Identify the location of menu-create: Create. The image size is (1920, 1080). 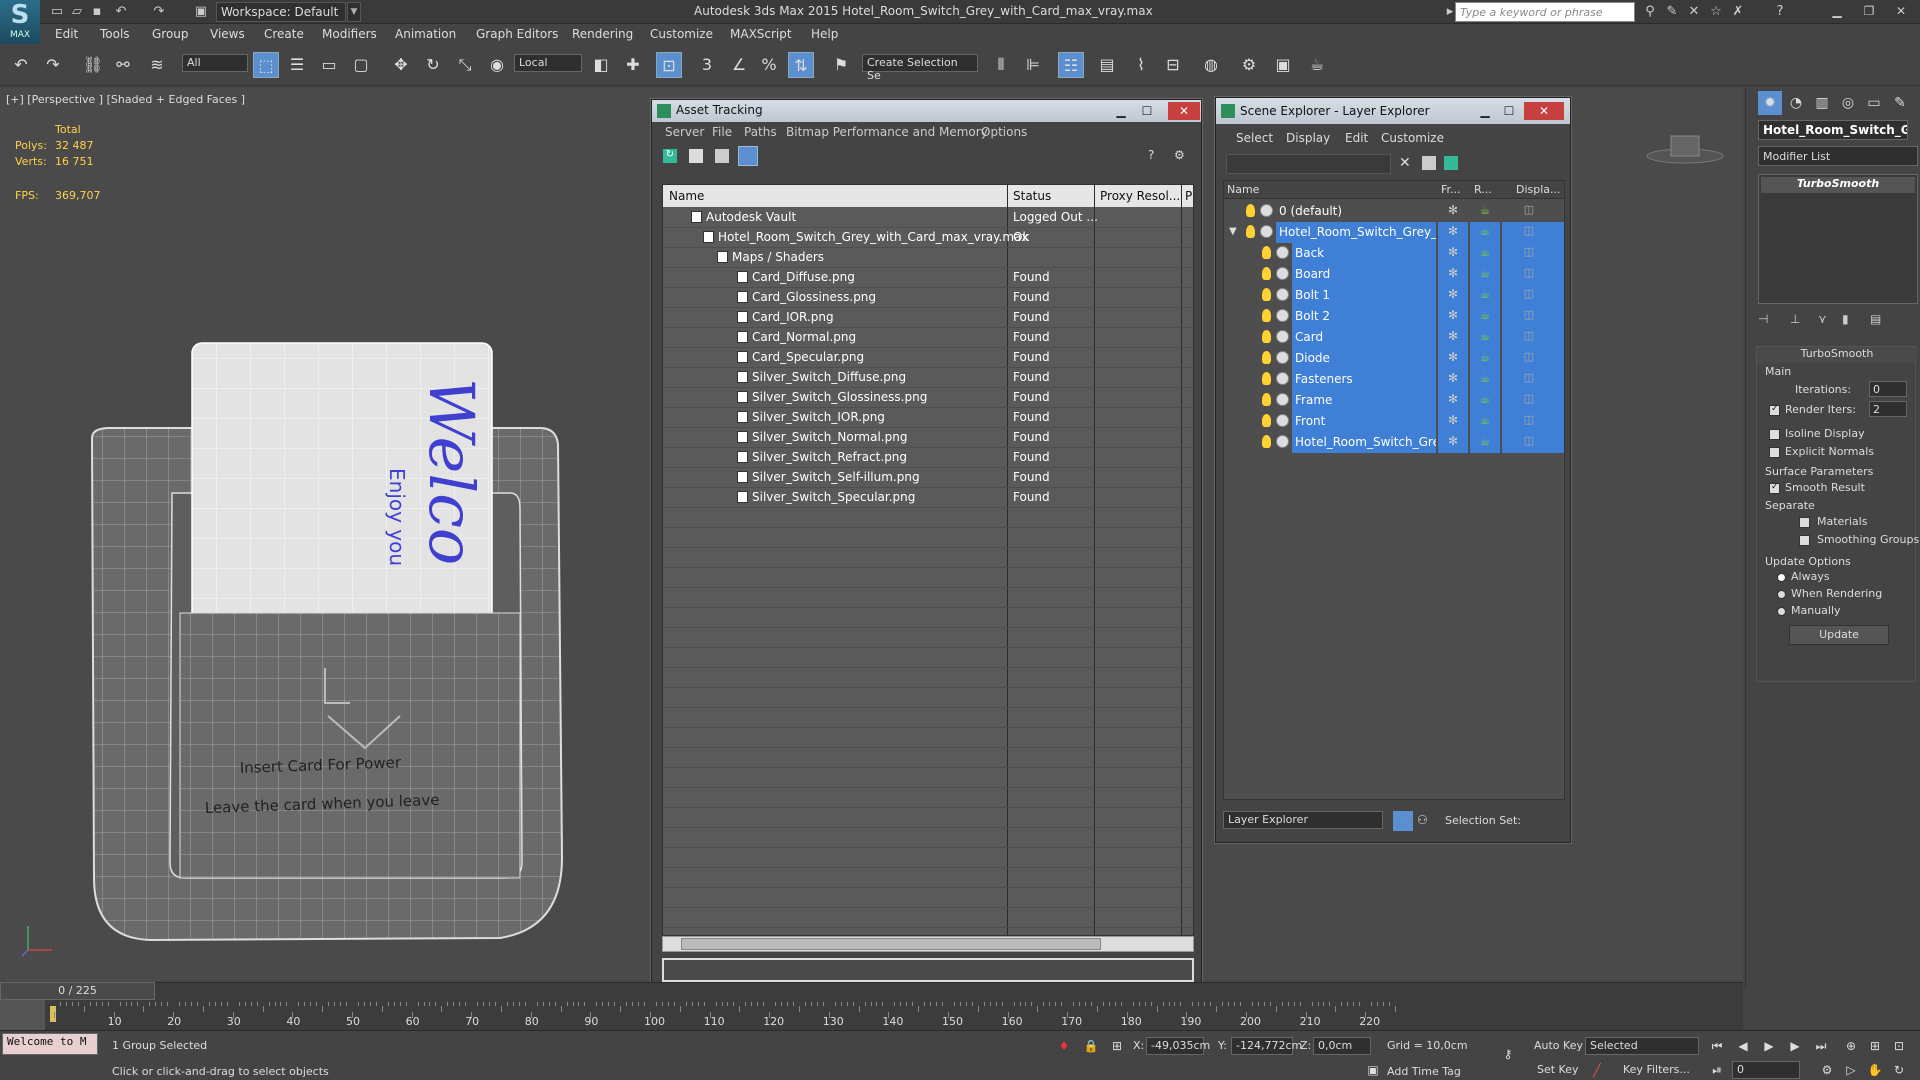
(284, 34).